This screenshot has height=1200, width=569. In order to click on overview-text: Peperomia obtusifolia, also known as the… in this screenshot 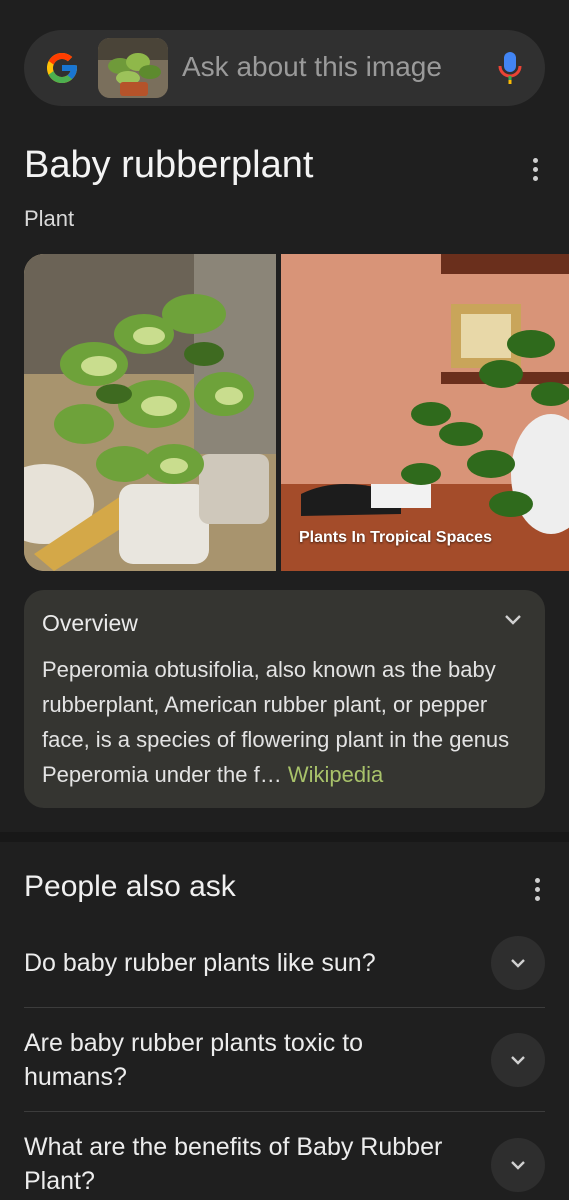, I will do `click(288, 722)`.